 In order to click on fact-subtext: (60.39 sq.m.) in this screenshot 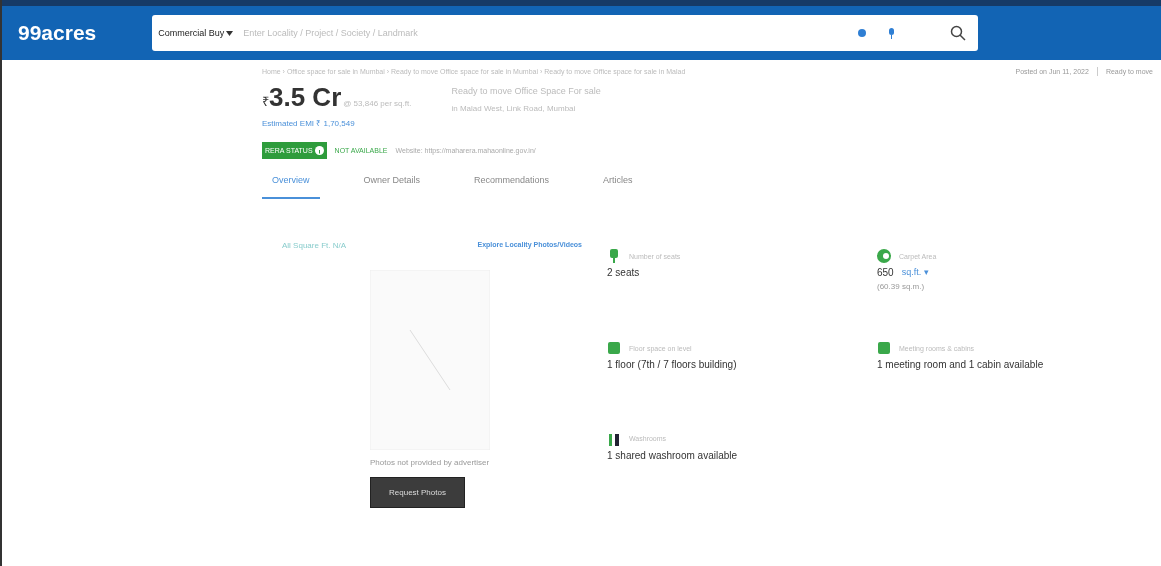, I will do `click(901, 286)`.